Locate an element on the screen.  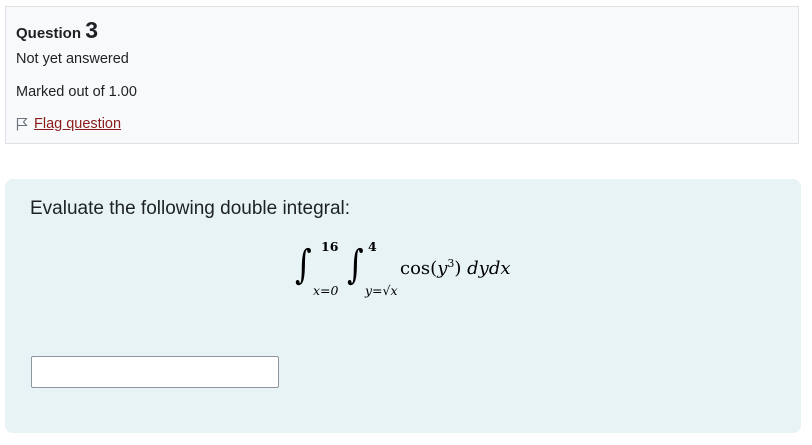
inner-lower-limit: y=√x is located at coordinates (381, 290).